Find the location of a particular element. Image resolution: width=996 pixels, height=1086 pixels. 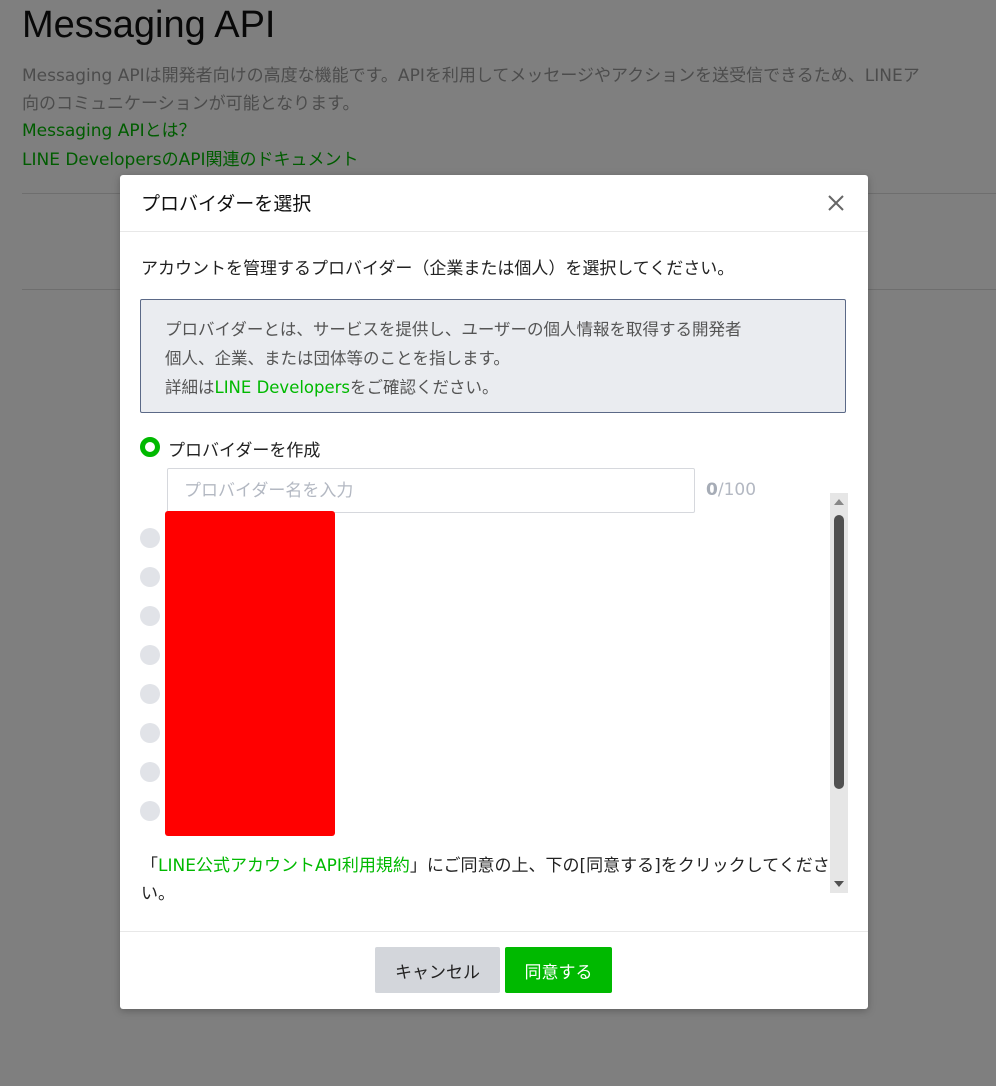

info-line-3: 詳細はLINE Developersをご確認ください。 is located at coordinates (493, 387).